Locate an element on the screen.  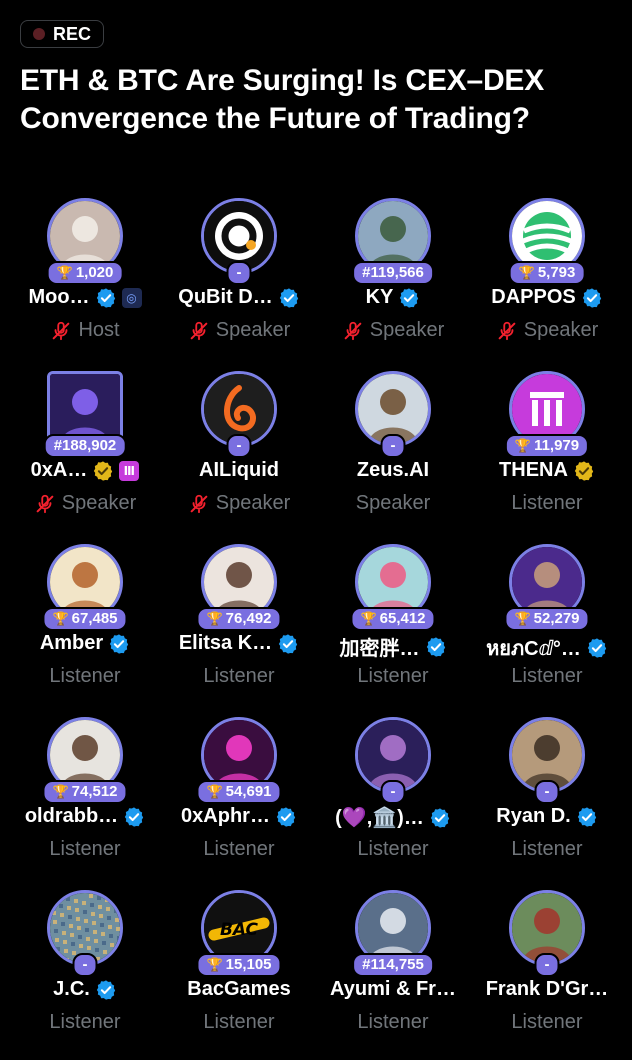
participant-name: Ryan D. is located at coordinates (533, 816).